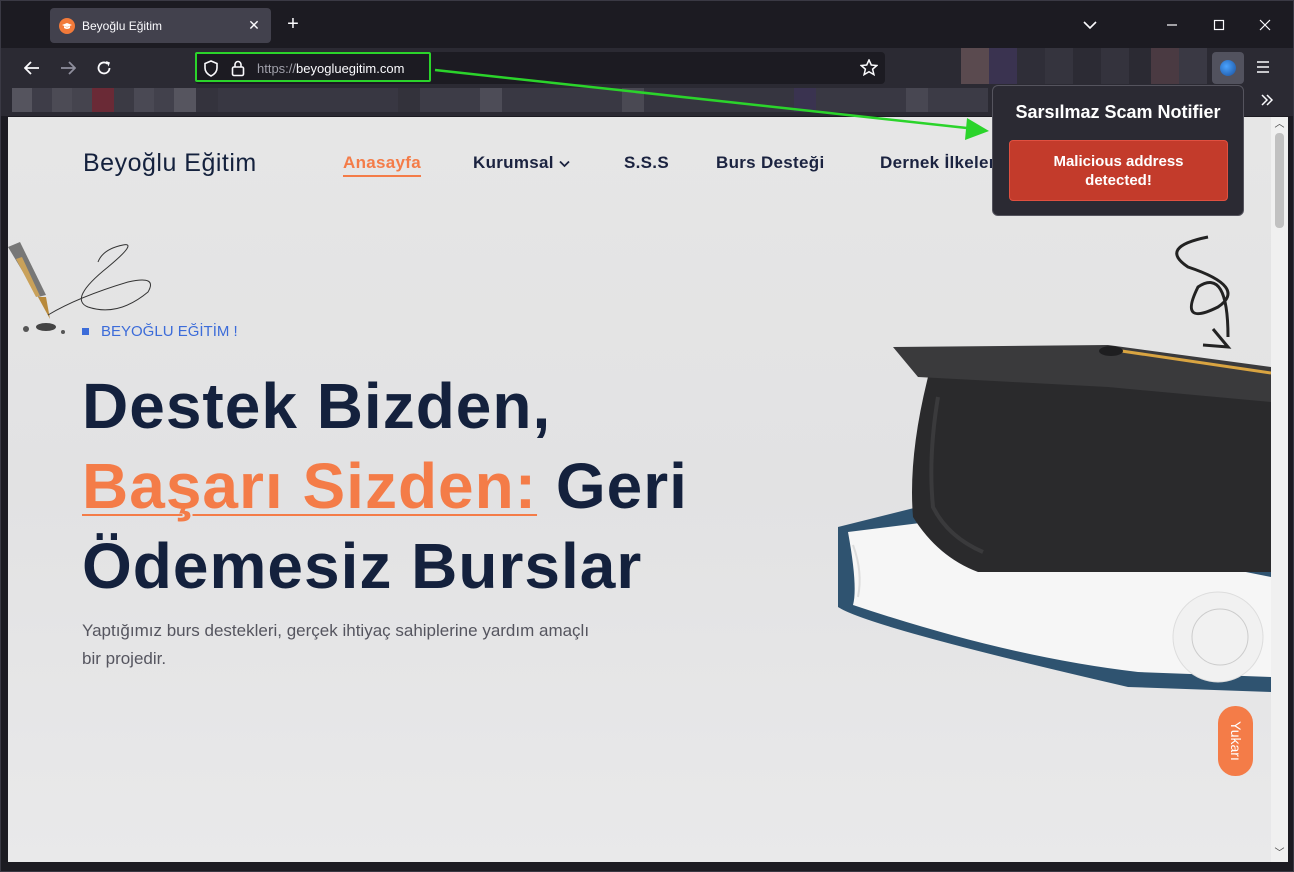  What do you see at coordinates (770, 163) in the screenshot?
I see `nav-item-burs-destegi: Burs Desteği` at bounding box center [770, 163].